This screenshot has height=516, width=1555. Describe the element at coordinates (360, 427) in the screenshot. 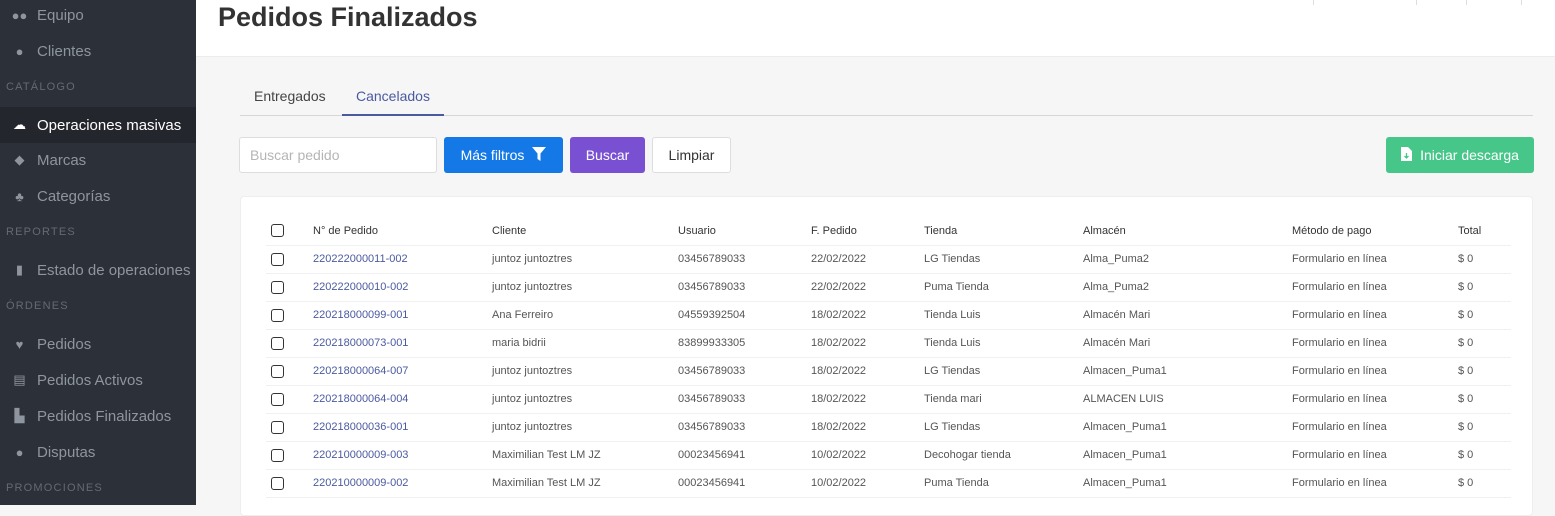

I see `order-link: 220218000036-001` at that location.